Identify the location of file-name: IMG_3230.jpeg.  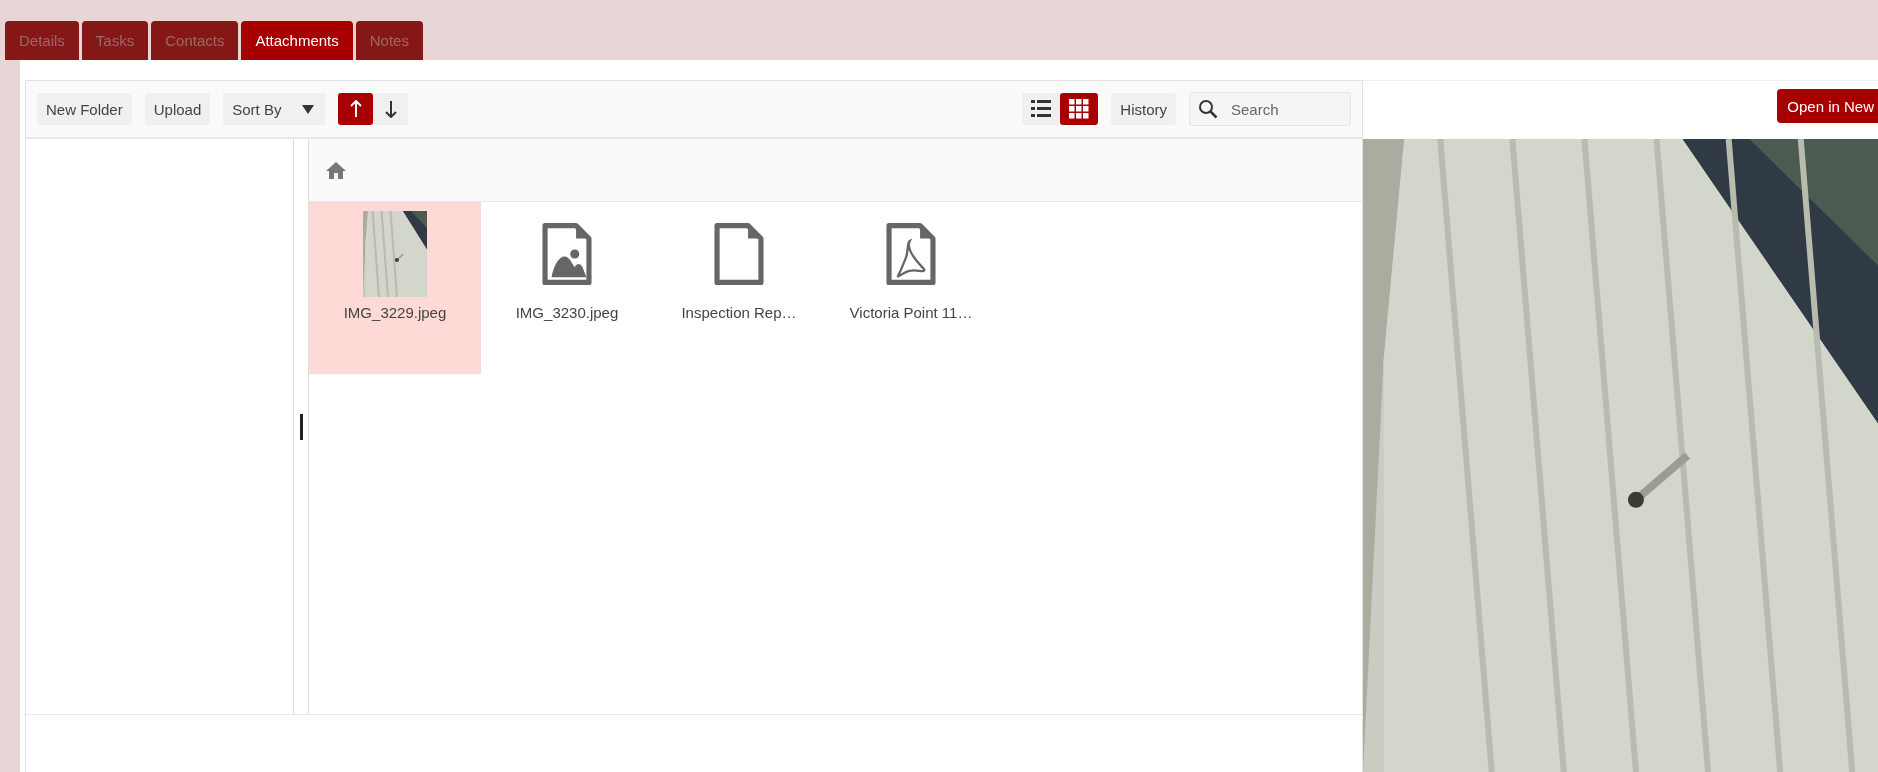
(567, 312).